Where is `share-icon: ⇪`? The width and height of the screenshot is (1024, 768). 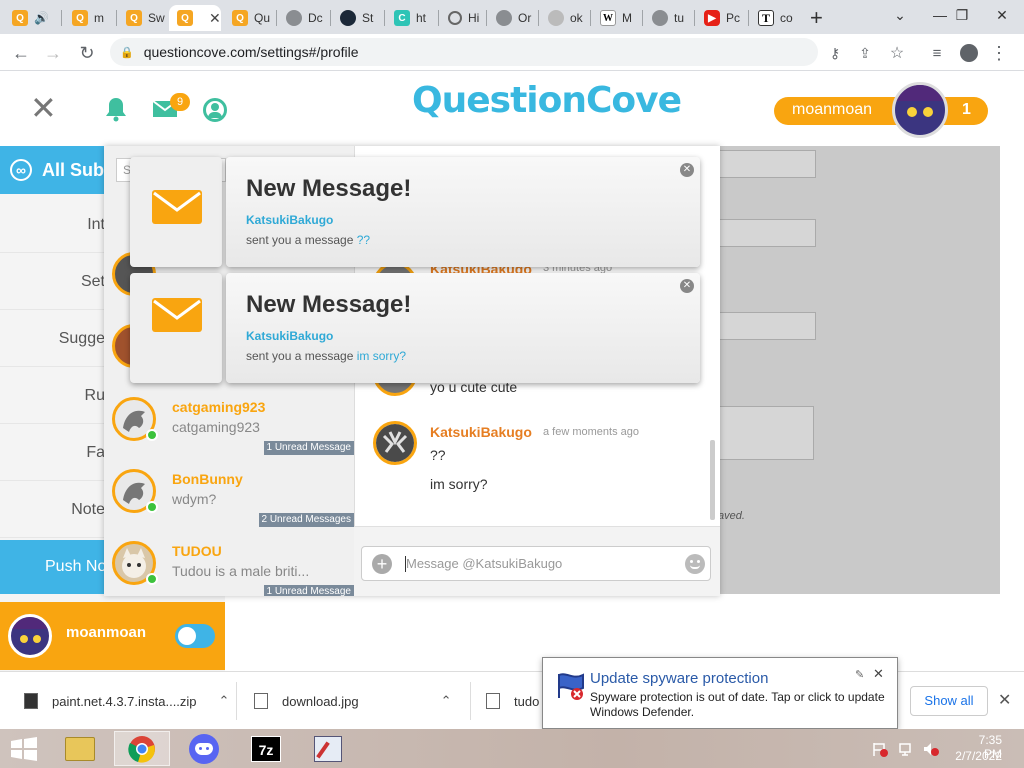
share-icon: ⇪ is located at coordinates (865, 53).